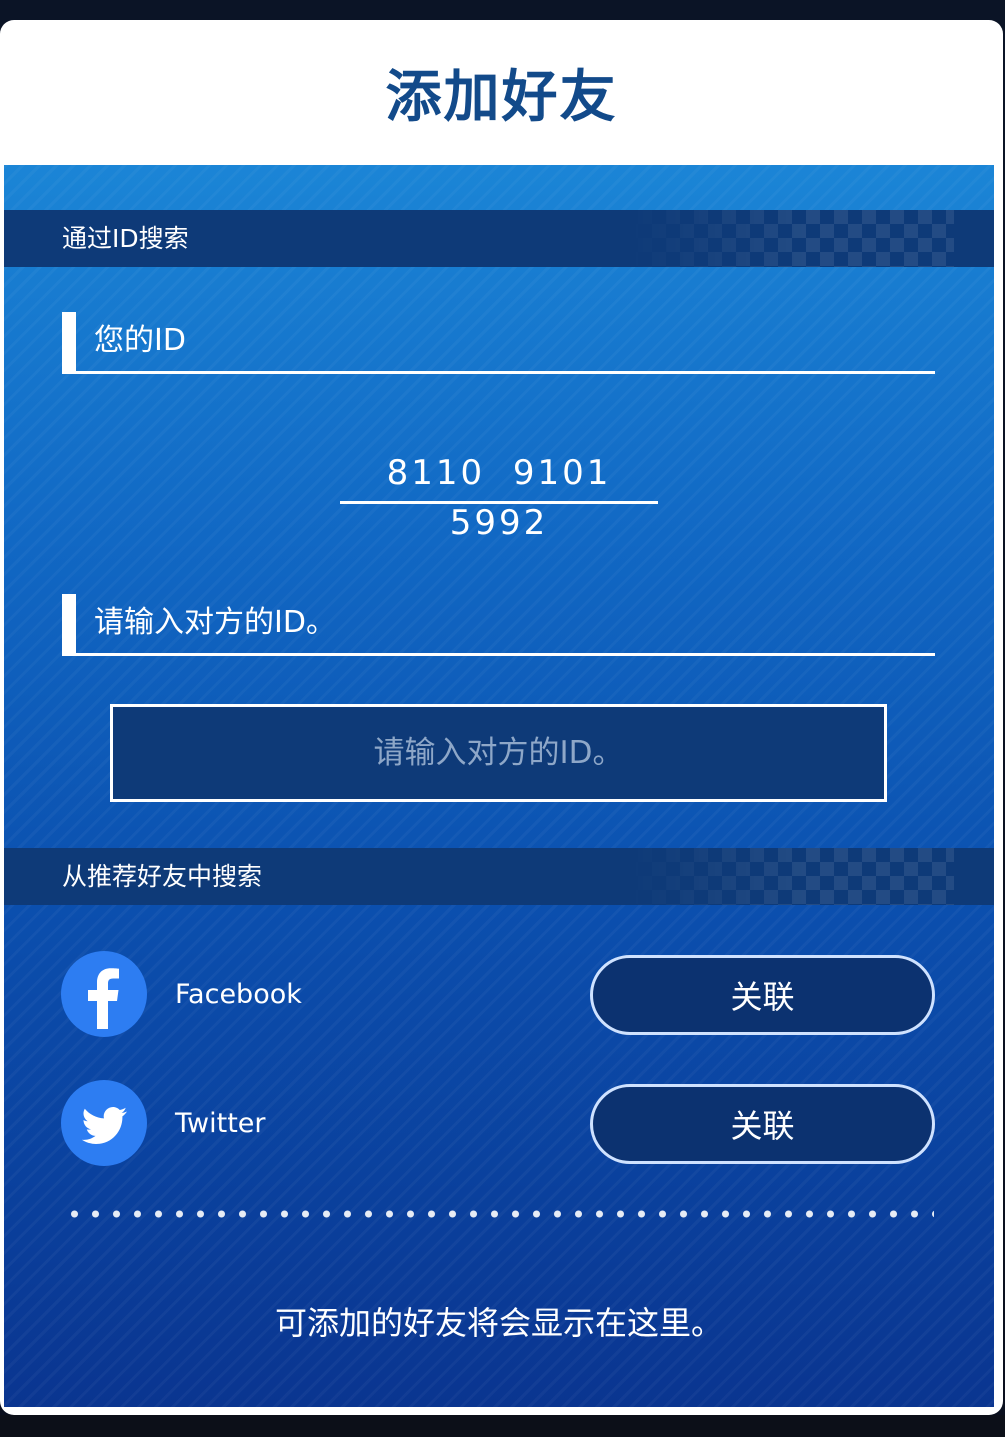  I want to click on link-twitter-button: 关联, so click(762, 1124).